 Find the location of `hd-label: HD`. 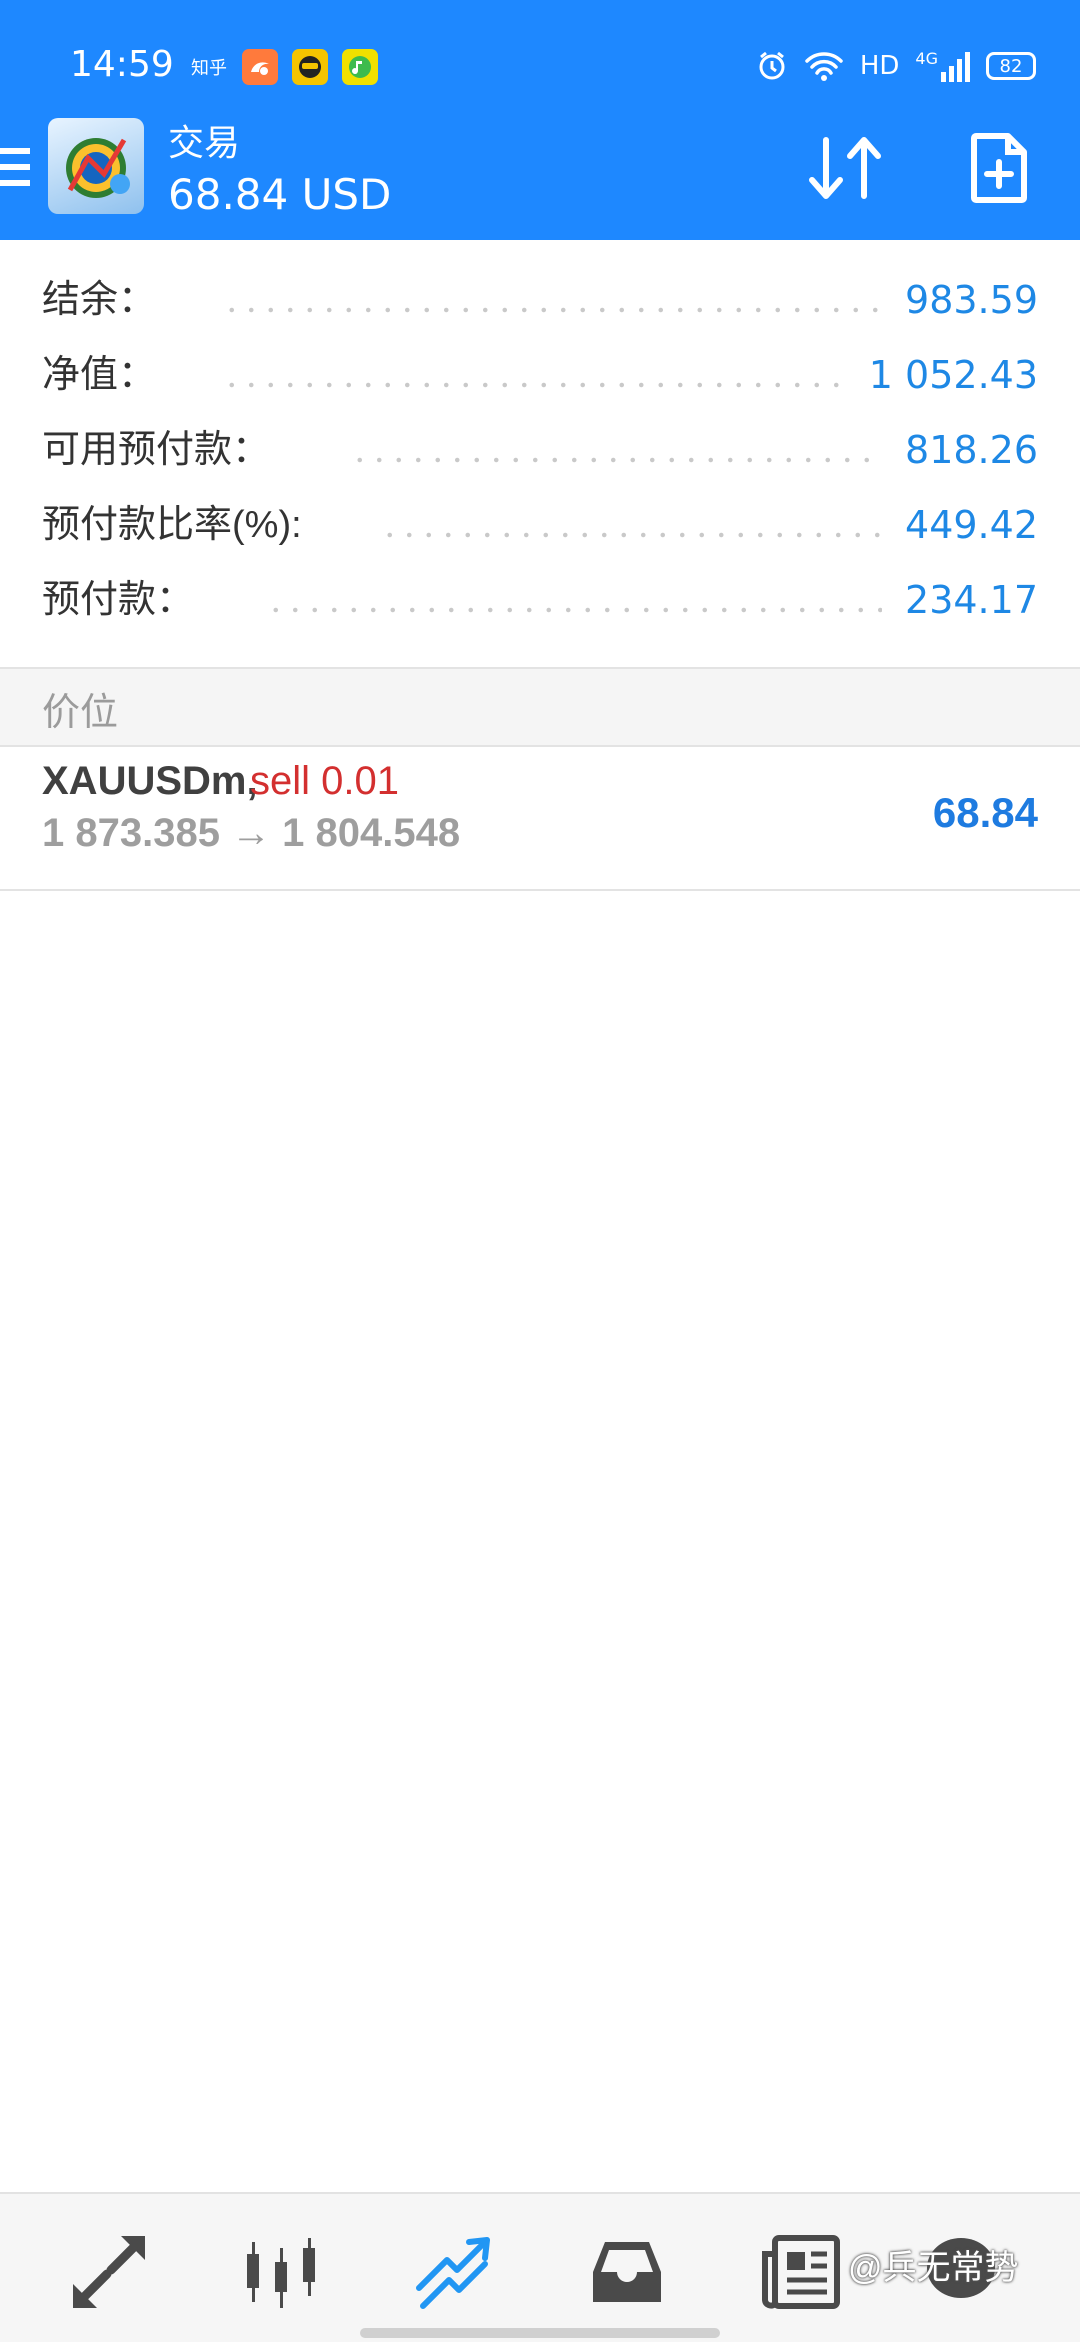

hd-label: HD is located at coordinates (879, 66).